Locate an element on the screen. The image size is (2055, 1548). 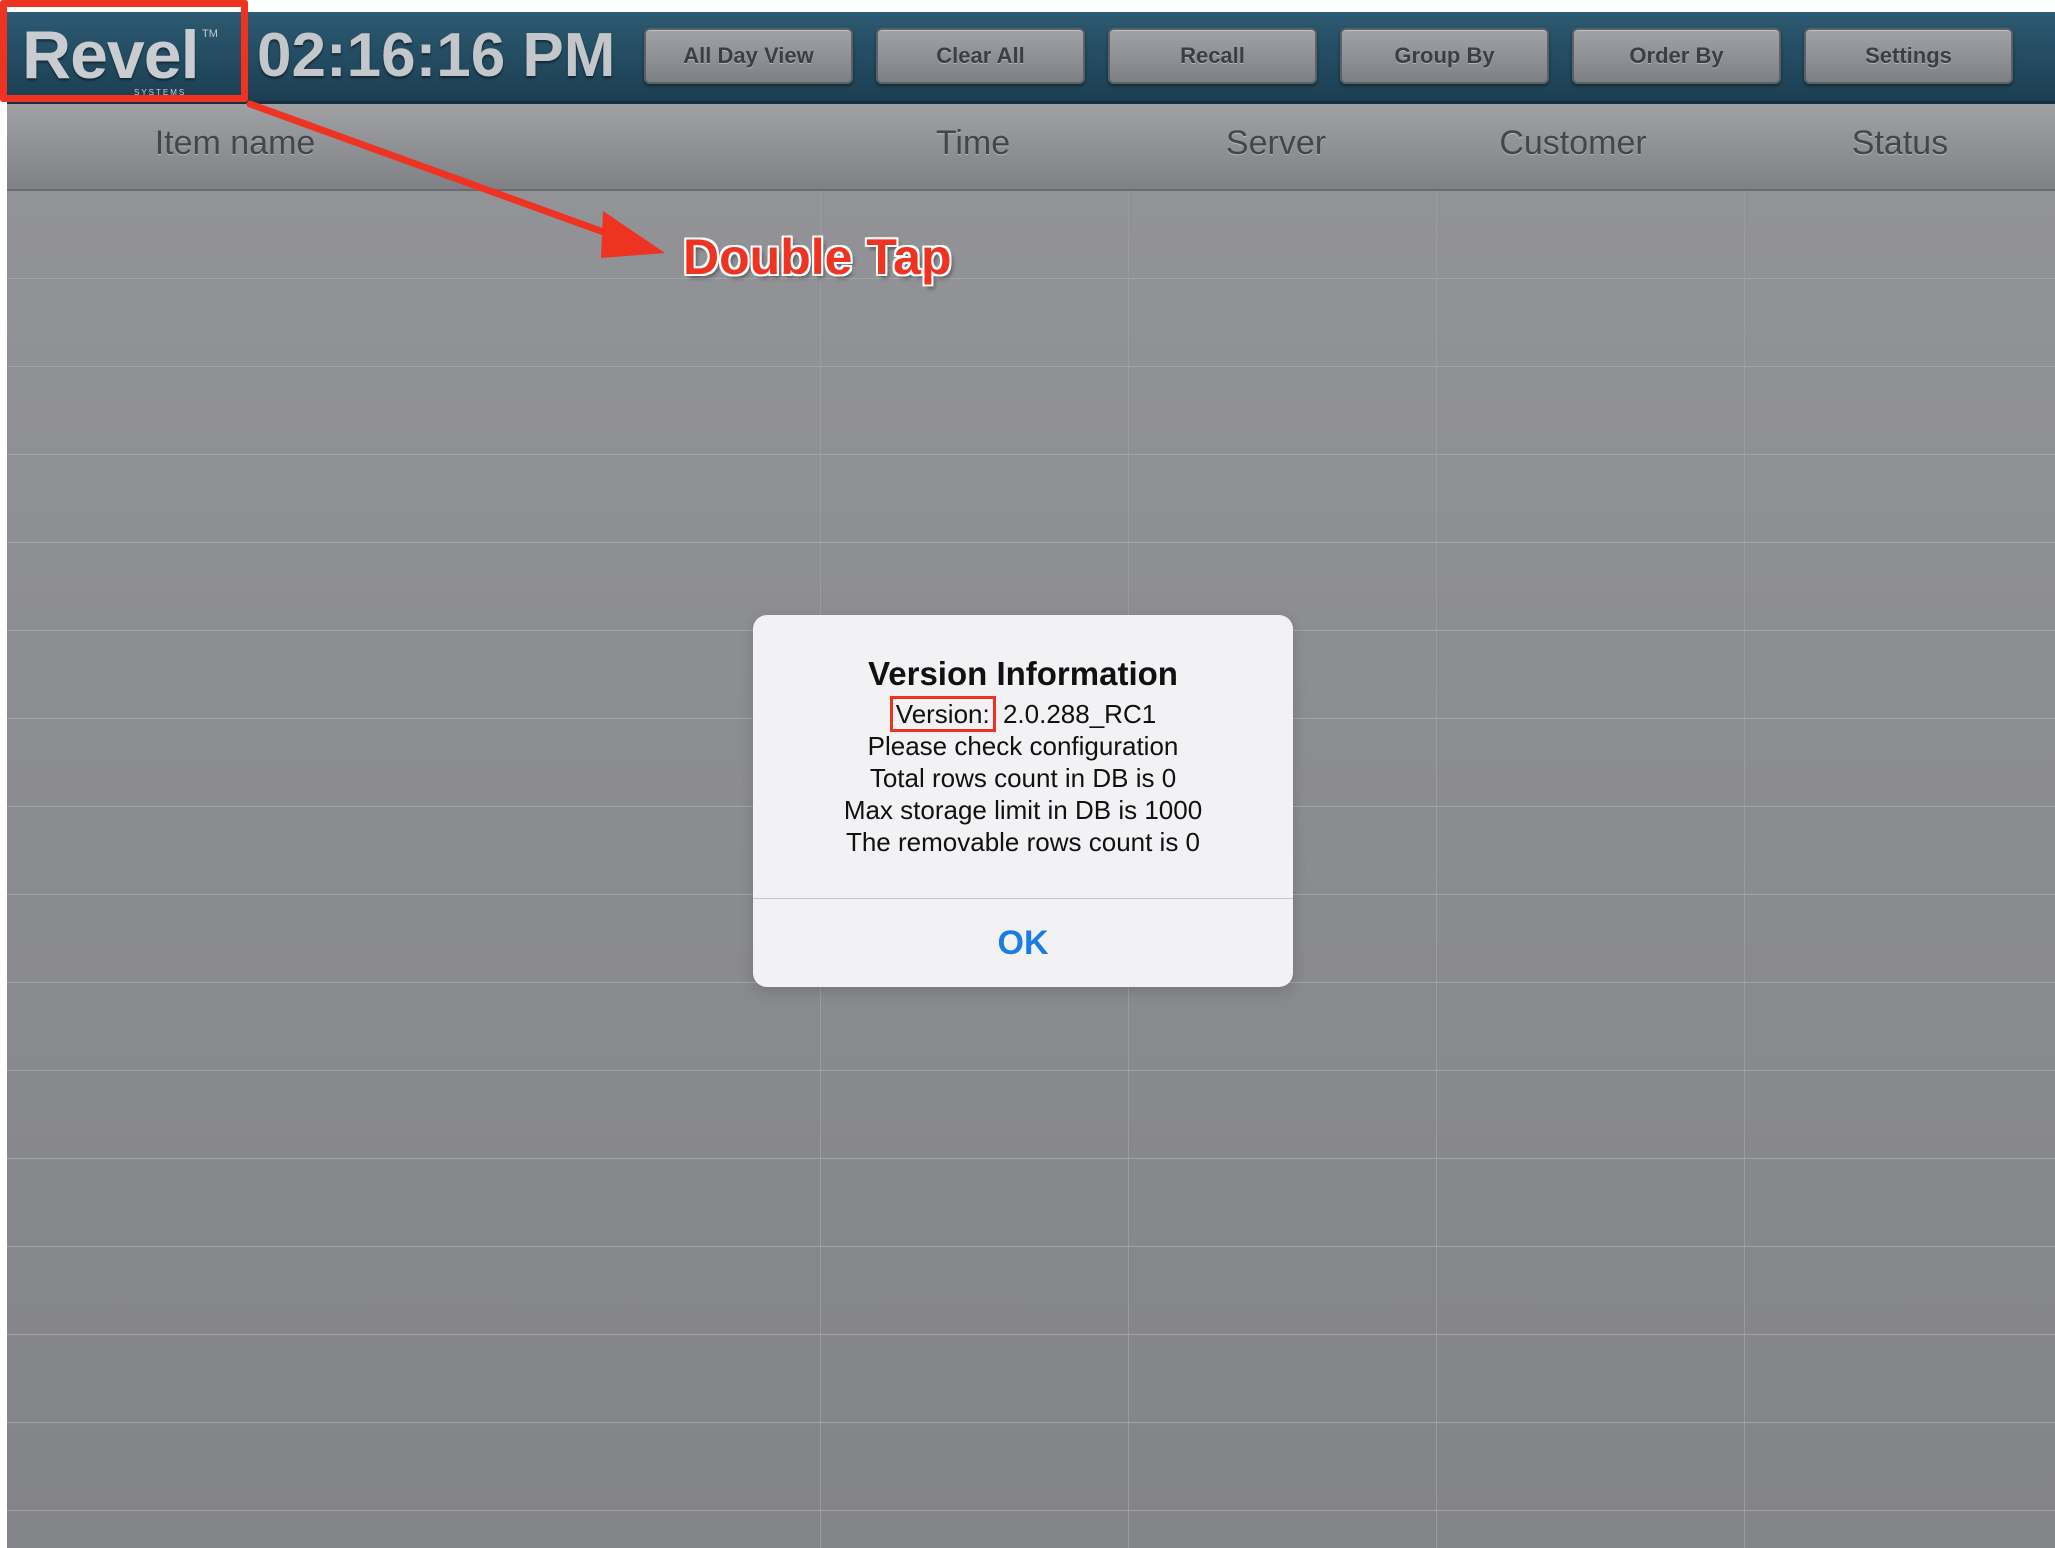
order-by-button: Order By is located at coordinates (1676, 56).